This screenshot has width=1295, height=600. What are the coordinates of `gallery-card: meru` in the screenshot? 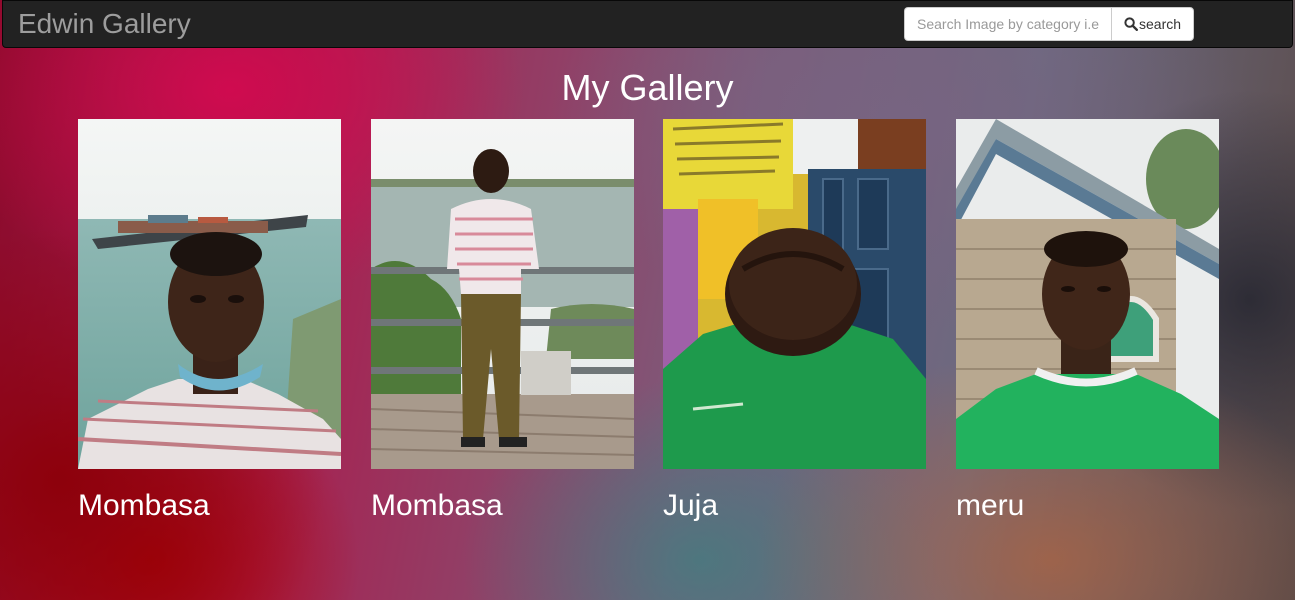 It's located at (1087, 320).